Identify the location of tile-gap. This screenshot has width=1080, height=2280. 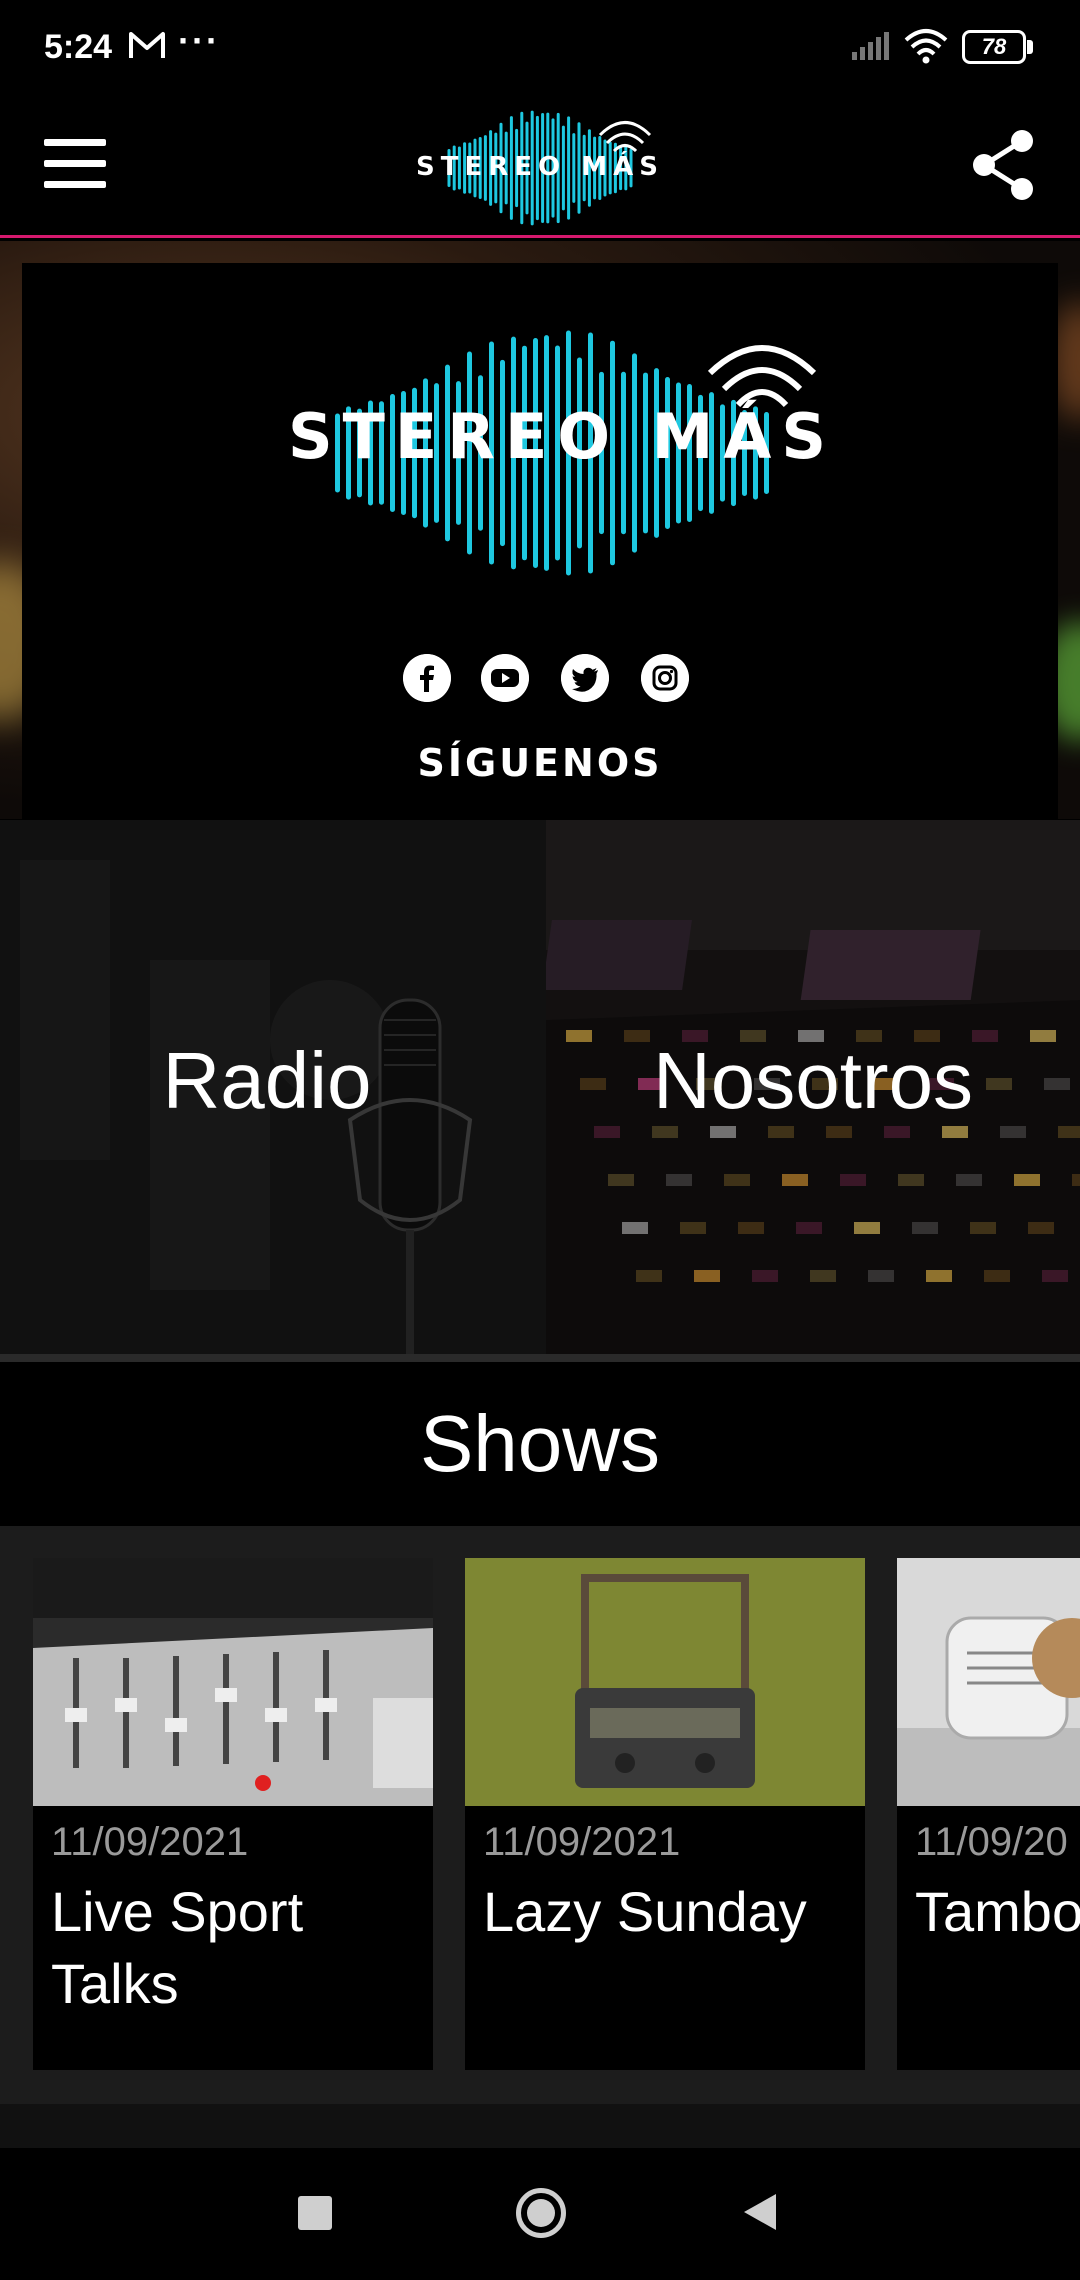
(540, 1087).